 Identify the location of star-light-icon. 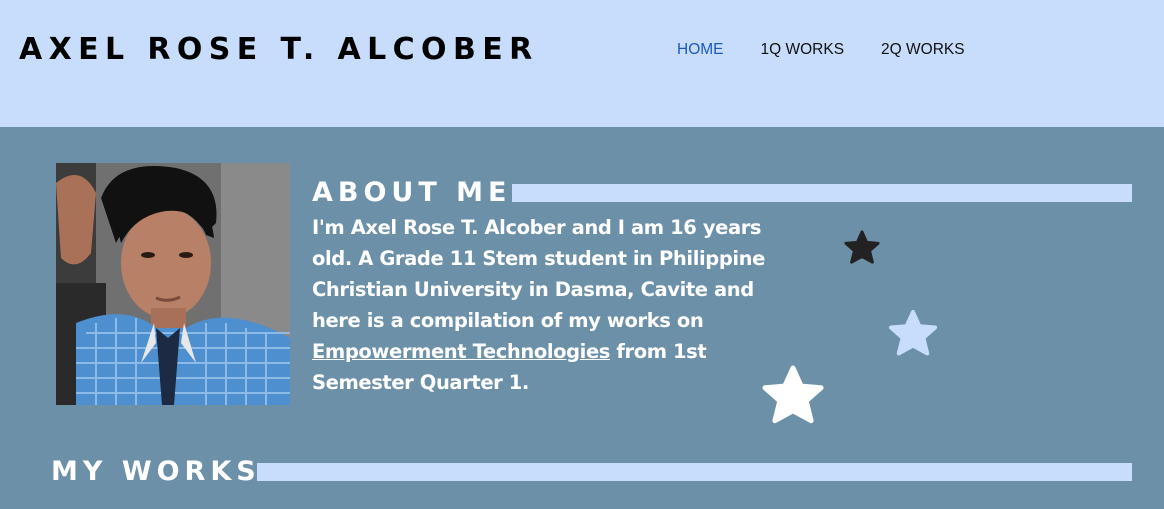
(913, 332).